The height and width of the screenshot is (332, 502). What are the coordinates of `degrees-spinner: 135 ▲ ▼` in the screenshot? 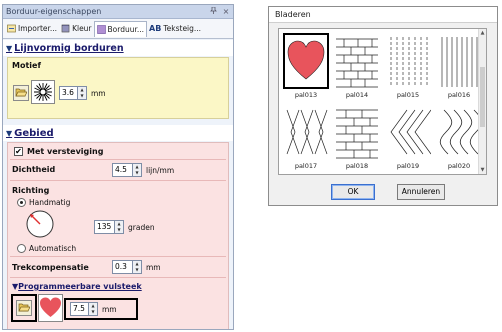 It's located at (109, 227).